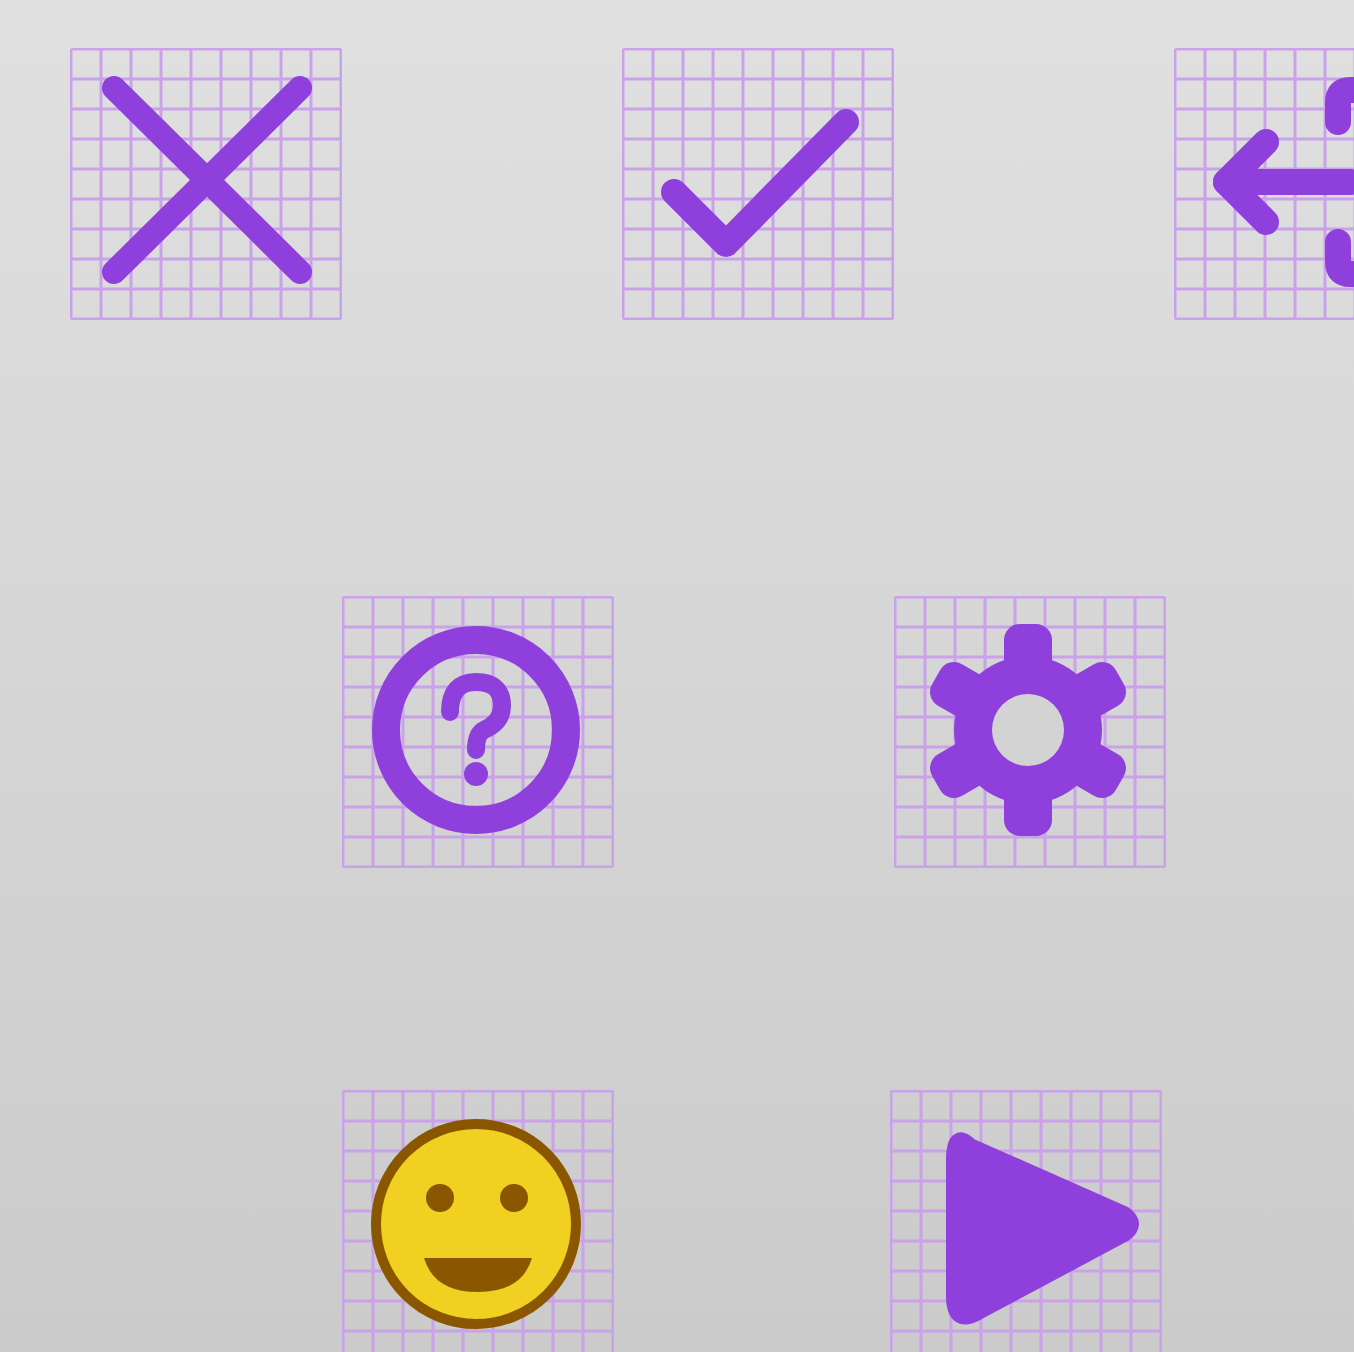 This screenshot has width=1354, height=1352. What do you see at coordinates (476, 1224) in the screenshot?
I see `smiley-icon` at bounding box center [476, 1224].